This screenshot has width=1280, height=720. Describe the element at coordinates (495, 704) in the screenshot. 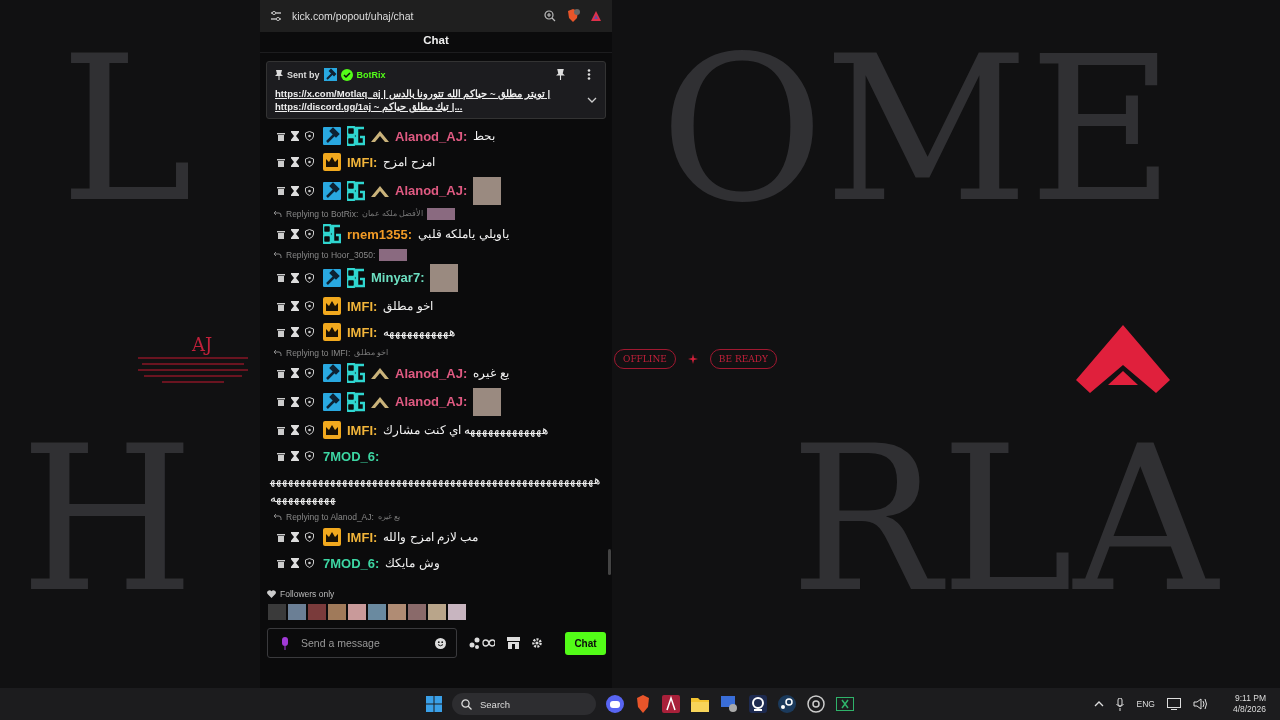

I see `search-placeholder: Search` at that location.